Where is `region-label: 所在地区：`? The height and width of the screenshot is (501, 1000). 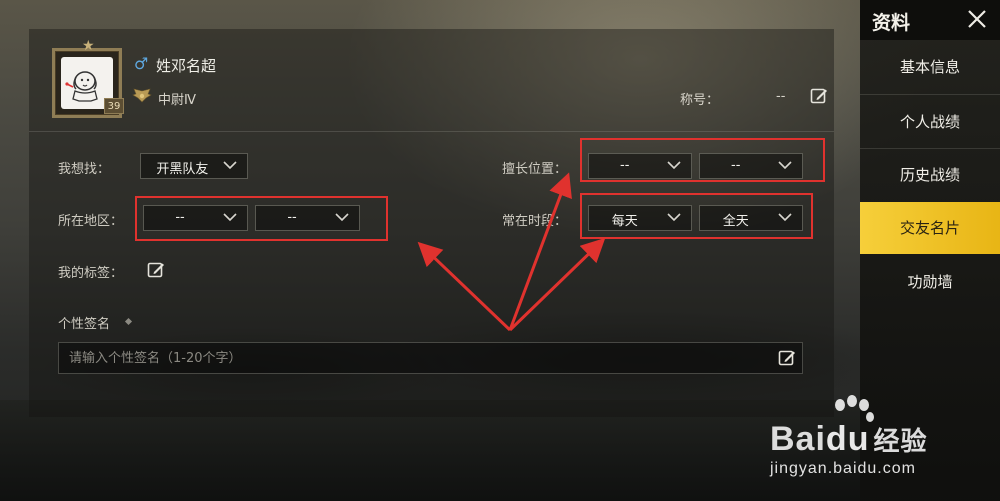
region-label: 所在地区： is located at coordinates (91, 221).